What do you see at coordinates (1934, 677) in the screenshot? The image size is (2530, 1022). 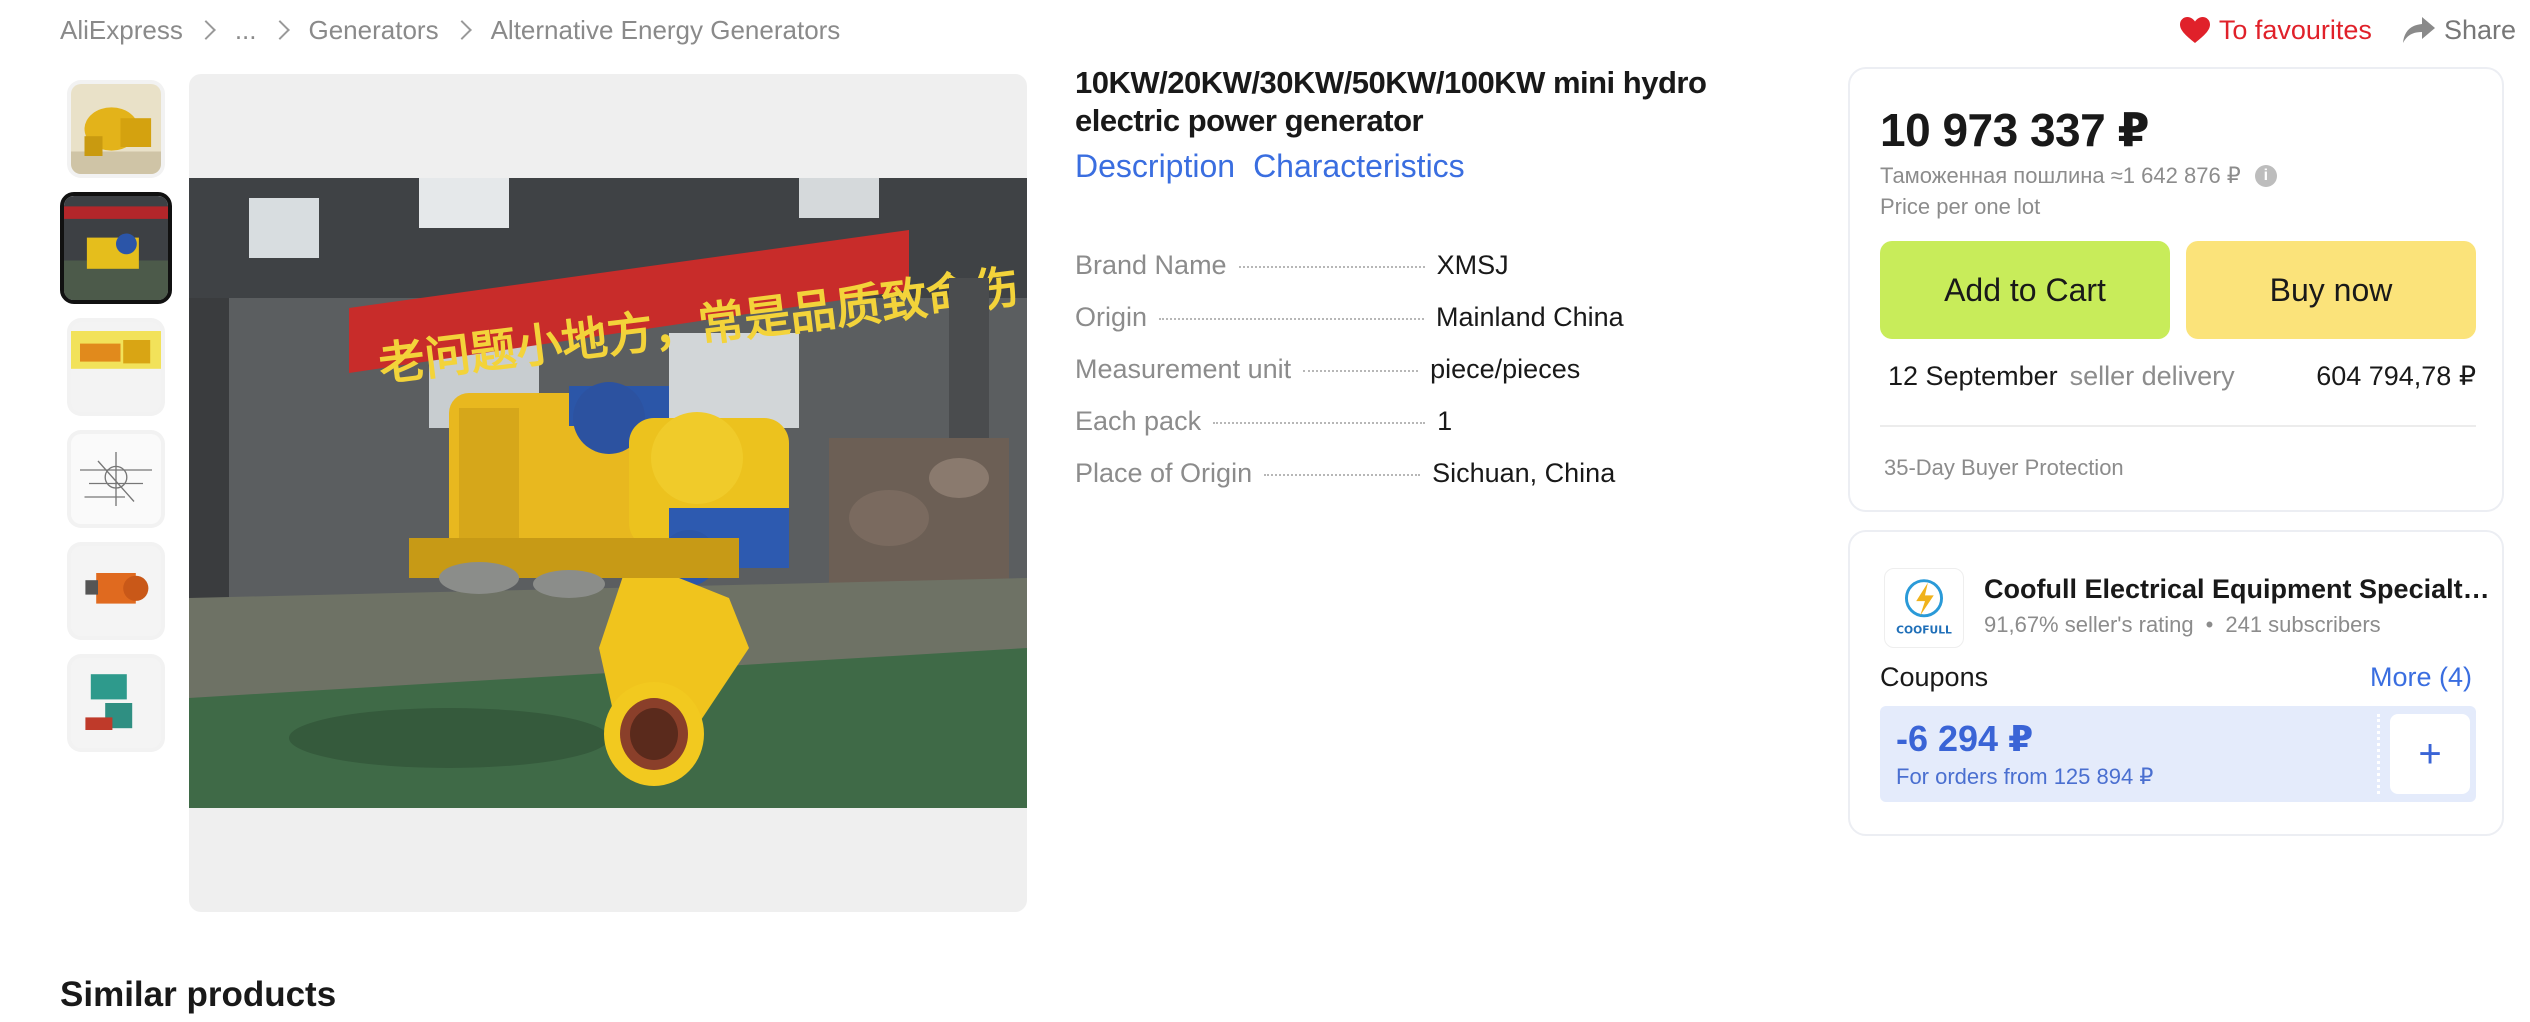 I see `coupons-label: Coupons` at bounding box center [1934, 677].